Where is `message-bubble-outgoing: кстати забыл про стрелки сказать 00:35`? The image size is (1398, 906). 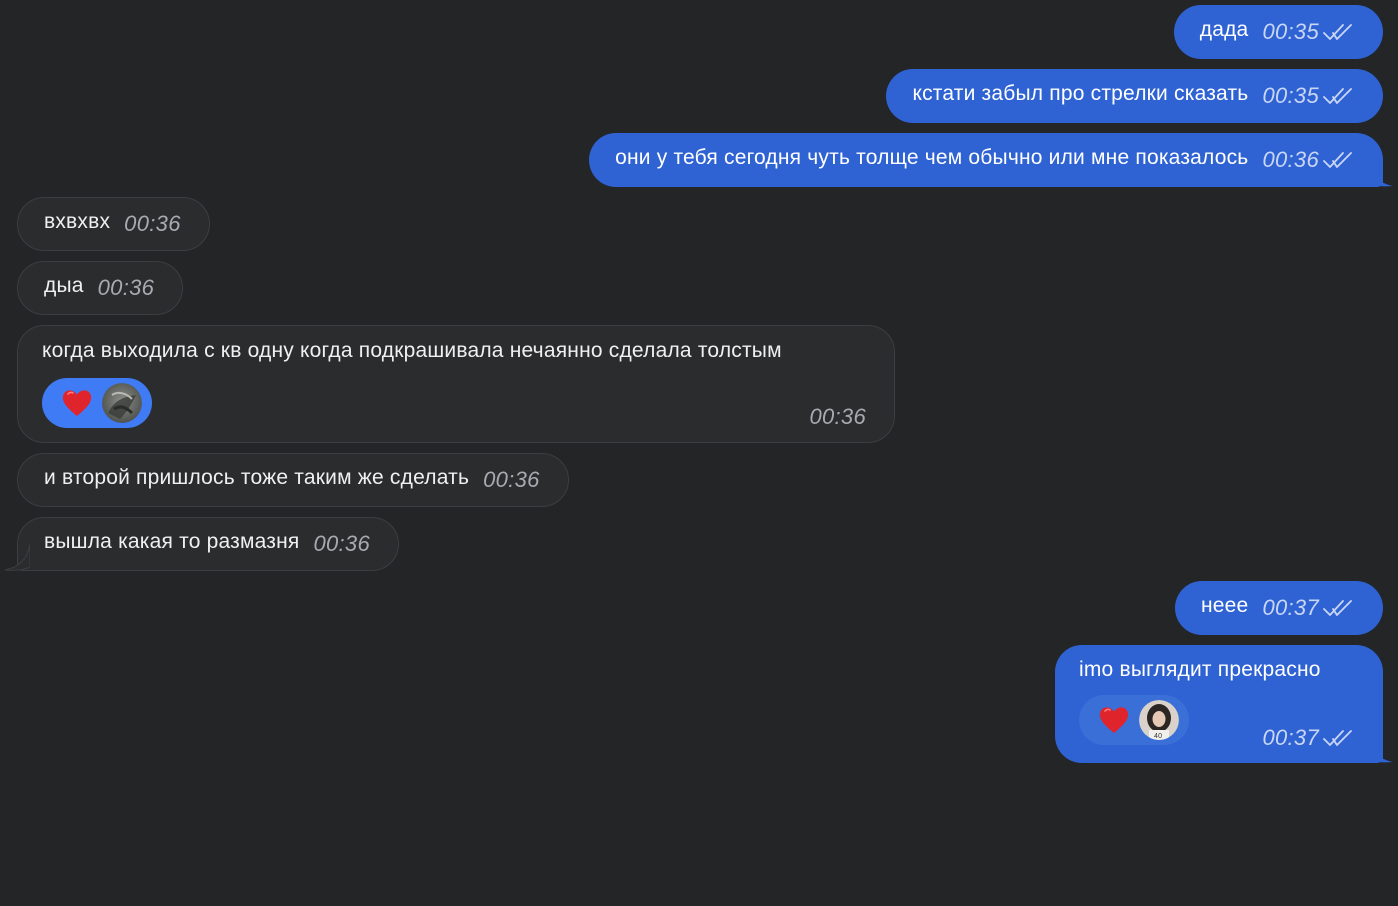
message-bubble-outgoing: кстати забыл про стрелки сказать 00:35 is located at coordinates (1134, 96).